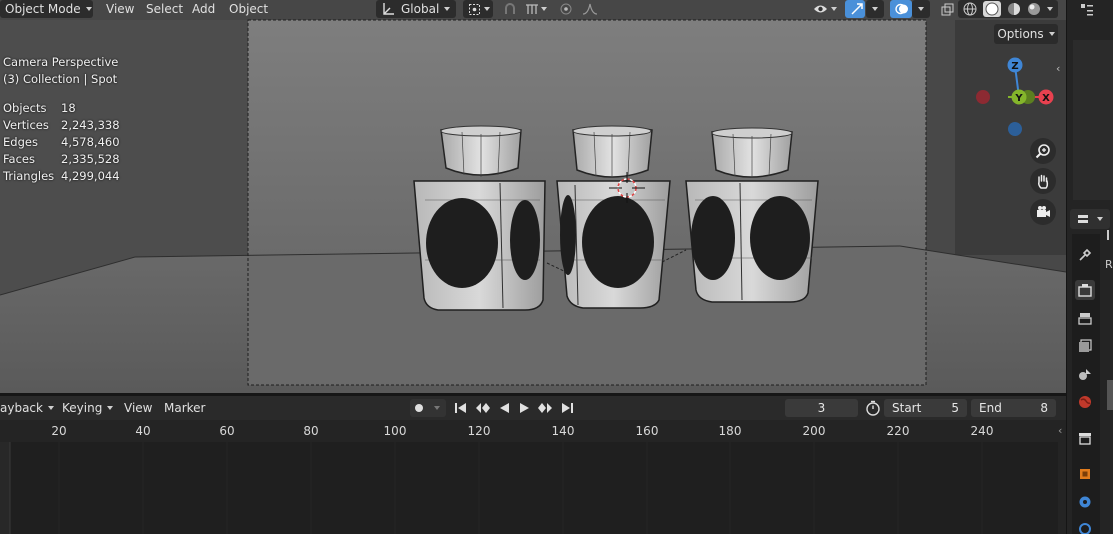 Image resolution: width=1113 pixels, height=534 pixels. Describe the element at coordinates (1085, 318) in the screenshot. I see `output-icon` at that location.